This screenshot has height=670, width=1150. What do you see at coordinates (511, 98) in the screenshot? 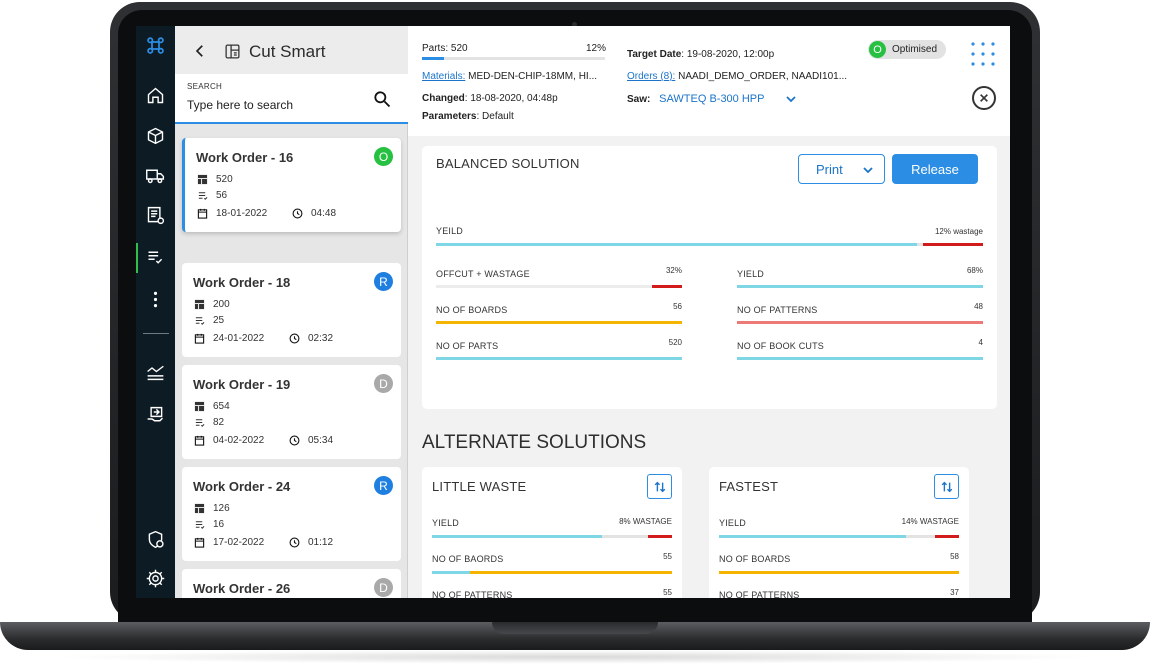
I see `changed-value: : 18-08-2020, 04:48p` at bounding box center [511, 98].